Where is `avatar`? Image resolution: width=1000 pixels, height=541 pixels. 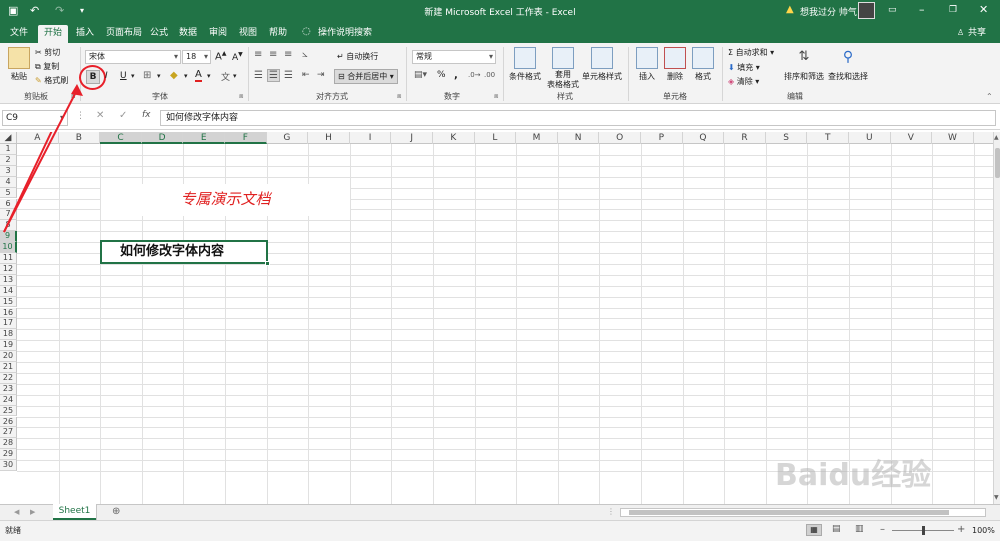 avatar is located at coordinates (866, 10).